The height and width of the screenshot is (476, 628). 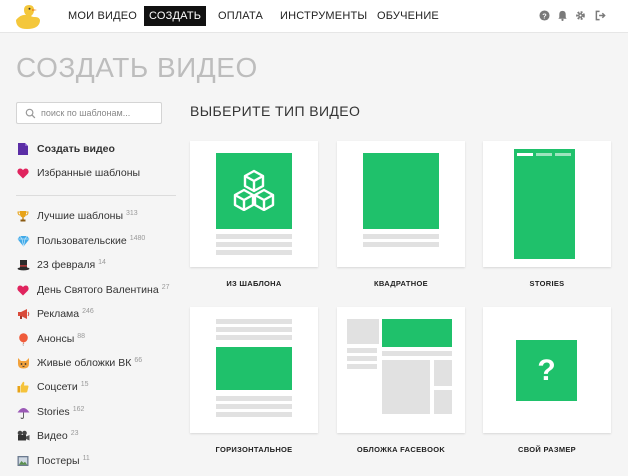 What do you see at coordinates (58, 314) in the screenshot?
I see `sidebar-category-label: Реклама` at bounding box center [58, 314].